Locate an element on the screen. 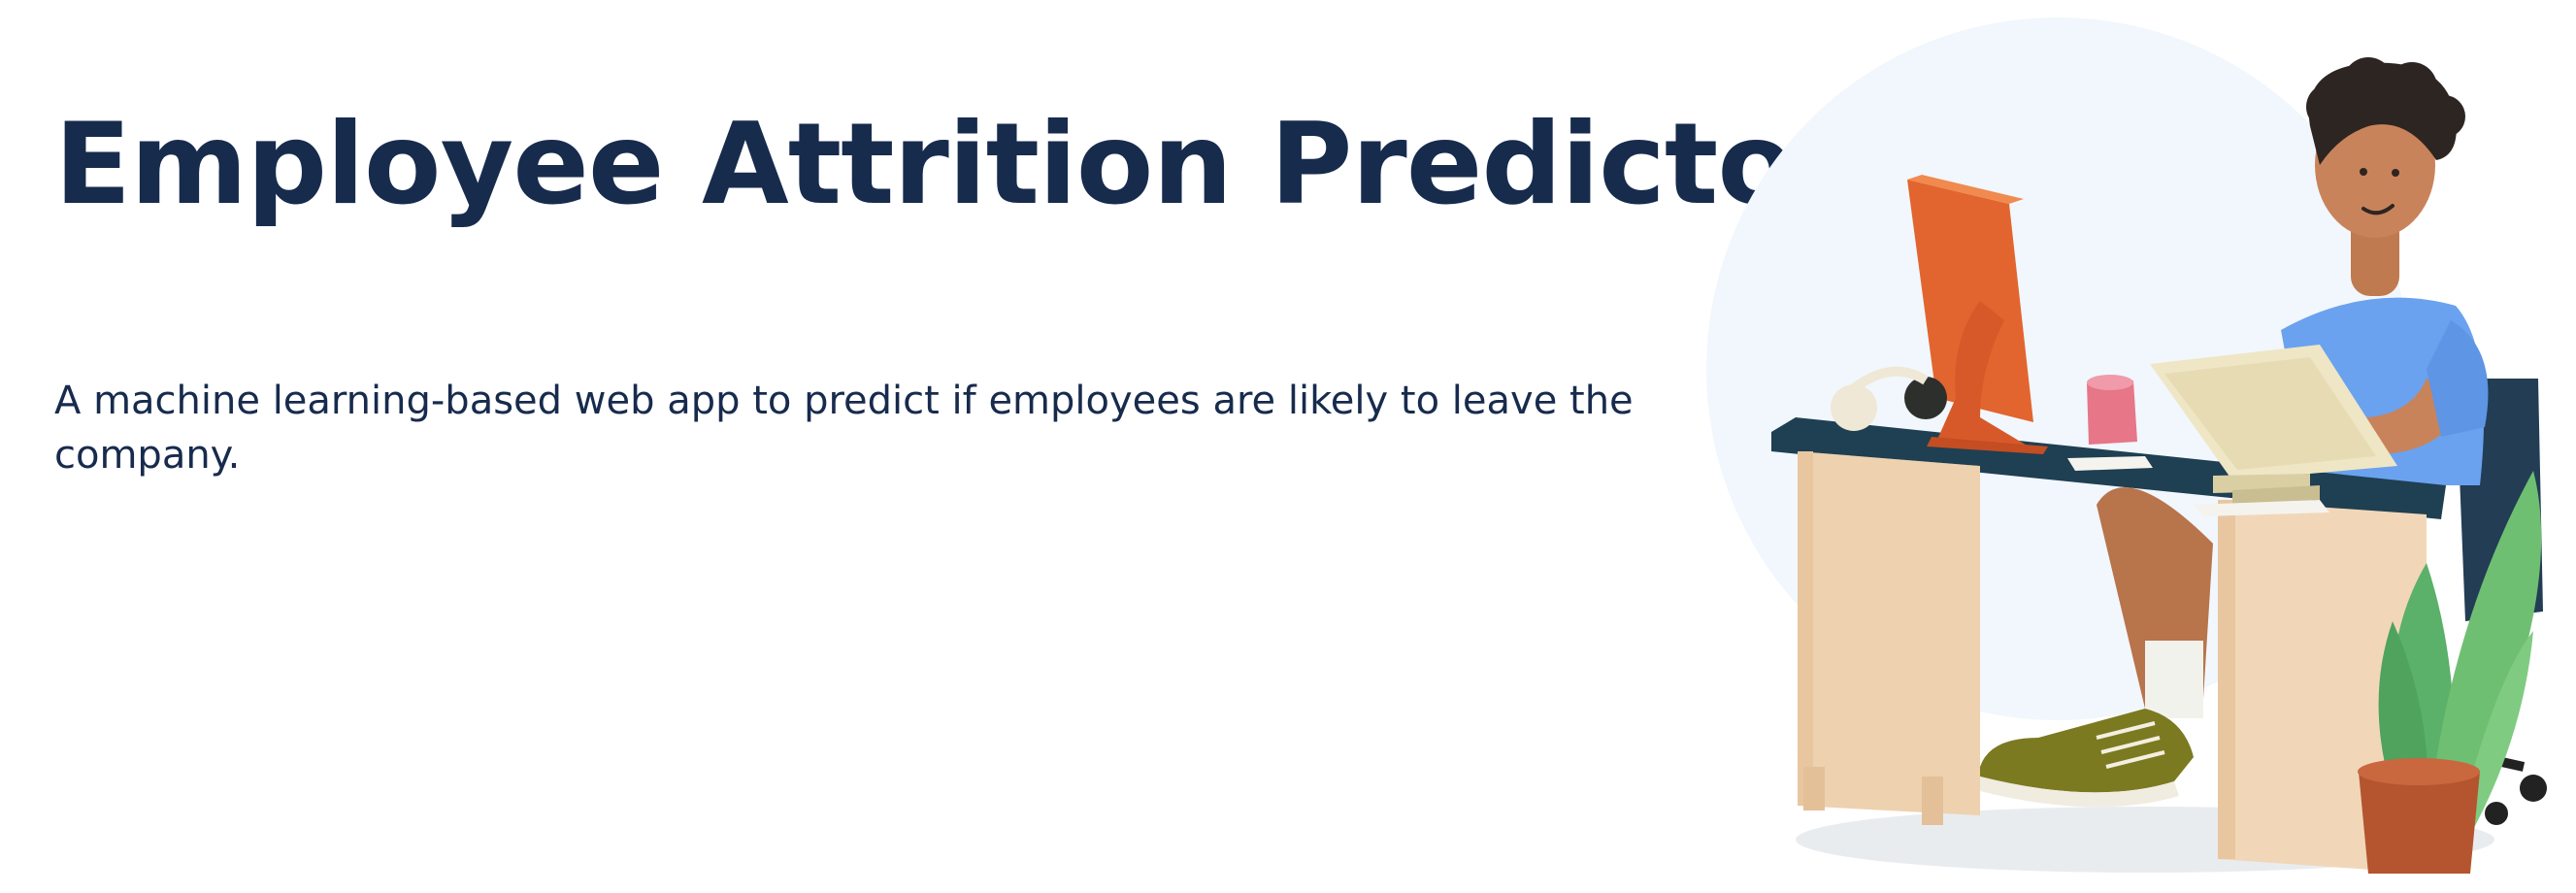 This screenshot has width=2576, height=893. headphones-icon is located at coordinates (1854, 408).